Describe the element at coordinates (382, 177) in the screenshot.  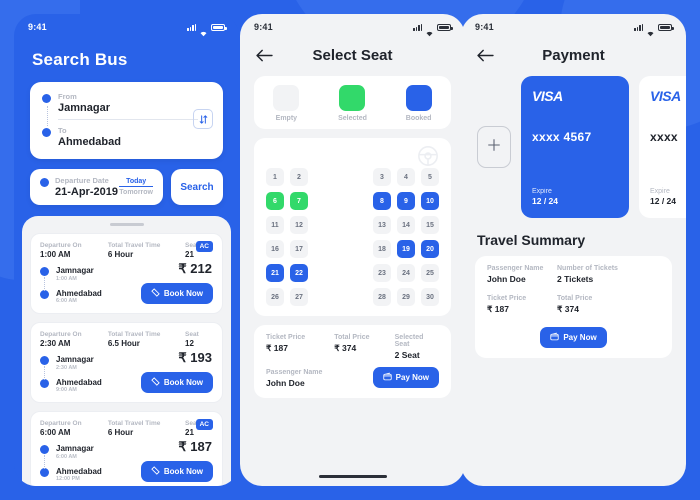
I see `seat-3: 3` at that location.